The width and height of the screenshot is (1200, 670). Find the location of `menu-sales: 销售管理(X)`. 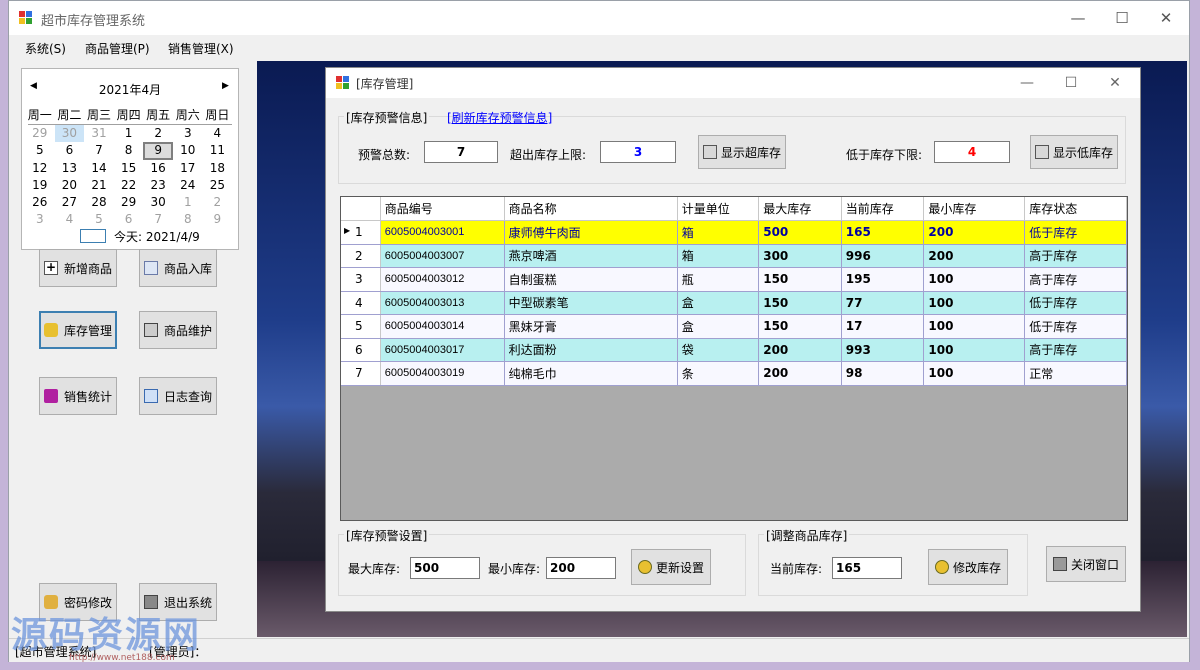

menu-sales: 销售管理(X) is located at coordinates (201, 48).